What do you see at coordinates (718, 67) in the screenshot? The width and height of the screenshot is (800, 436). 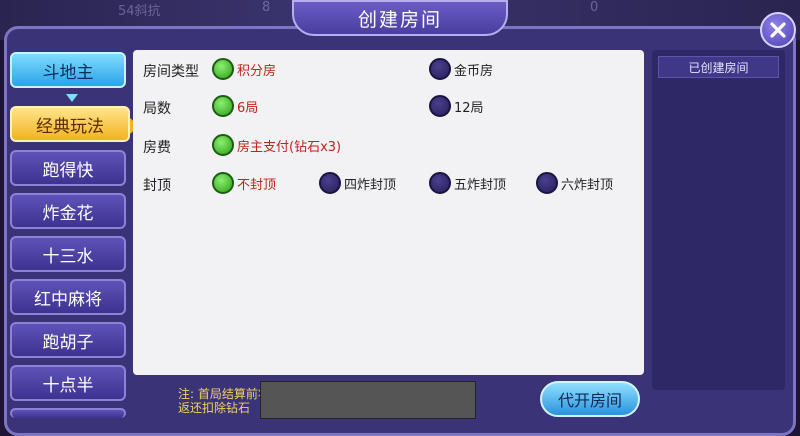 I see `created-rooms-header: 已创建房间` at bounding box center [718, 67].